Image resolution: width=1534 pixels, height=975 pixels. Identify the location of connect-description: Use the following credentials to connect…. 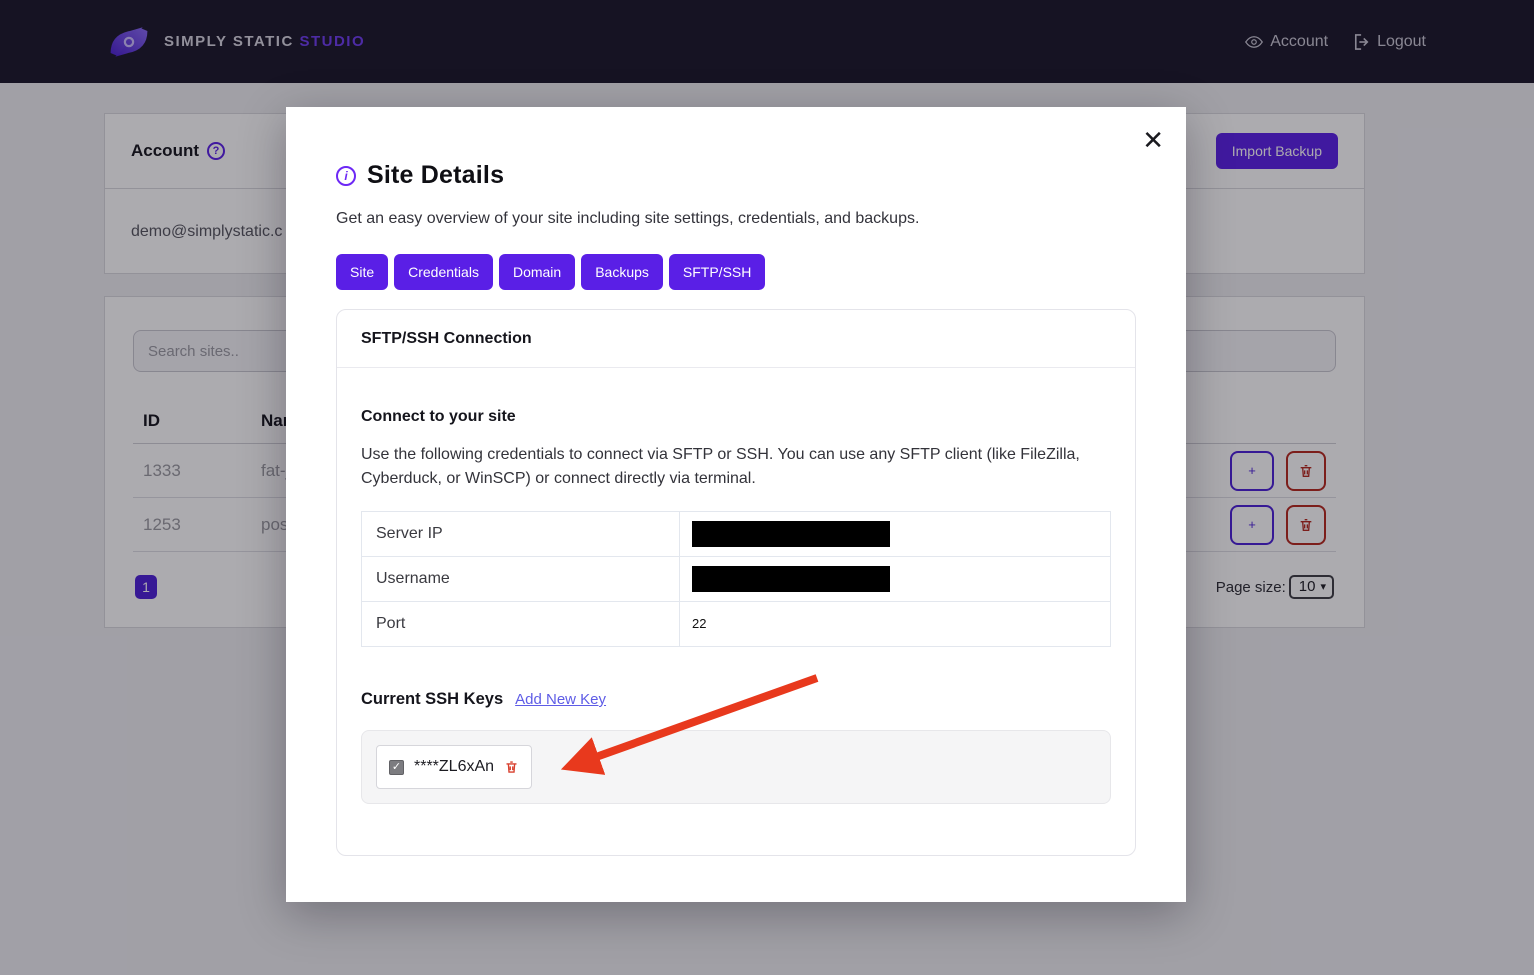
(720, 466).